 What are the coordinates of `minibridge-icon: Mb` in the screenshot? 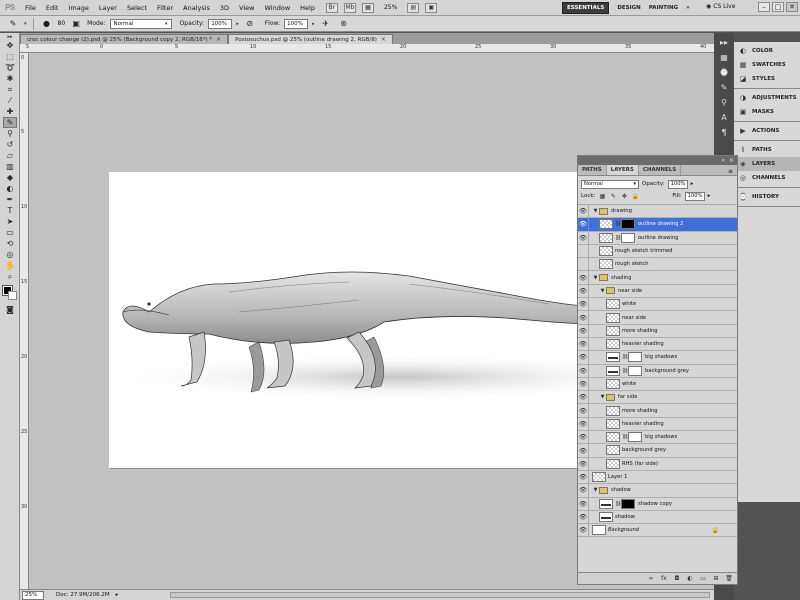 It's located at (349, 7).